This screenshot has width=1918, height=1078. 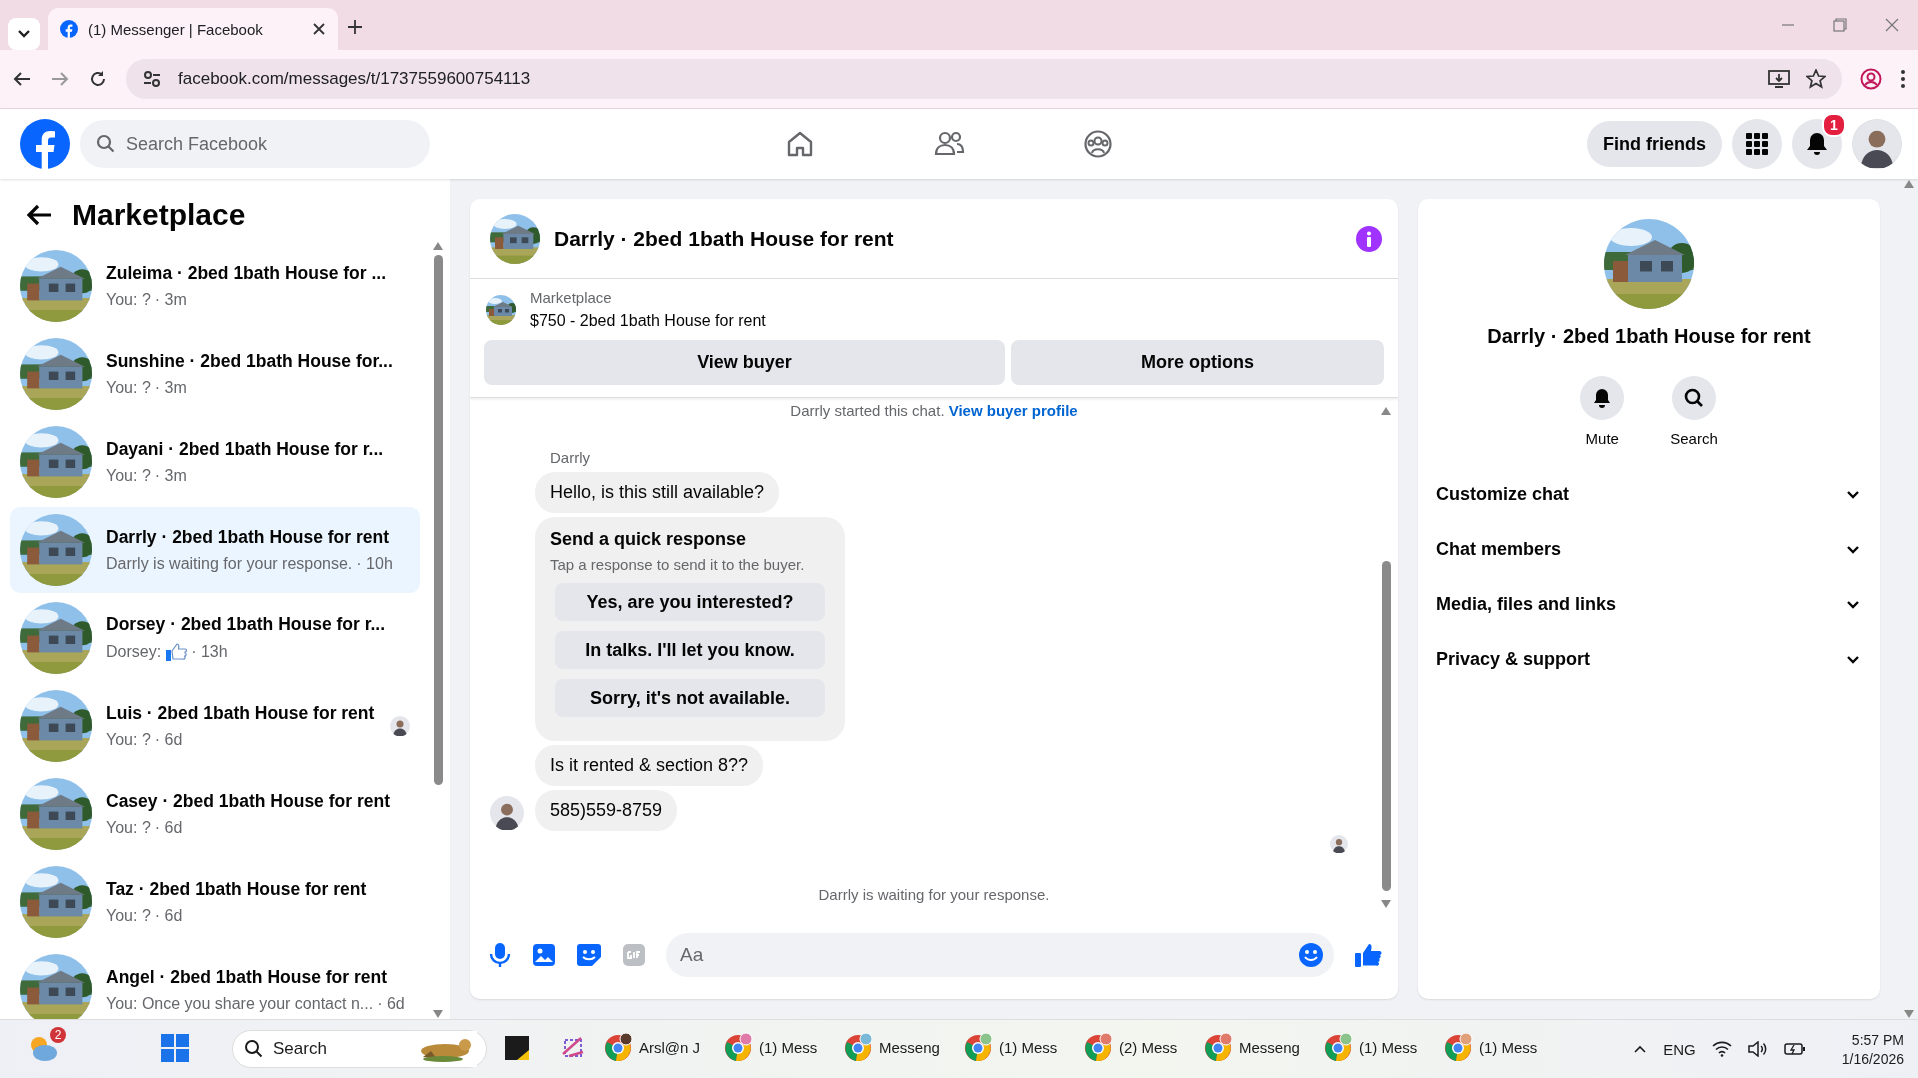 What do you see at coordinates (690, 698) in the screenshot?
I see `quick-reply-button: Sorry, it's not available.` at bounding box center [690, 698].